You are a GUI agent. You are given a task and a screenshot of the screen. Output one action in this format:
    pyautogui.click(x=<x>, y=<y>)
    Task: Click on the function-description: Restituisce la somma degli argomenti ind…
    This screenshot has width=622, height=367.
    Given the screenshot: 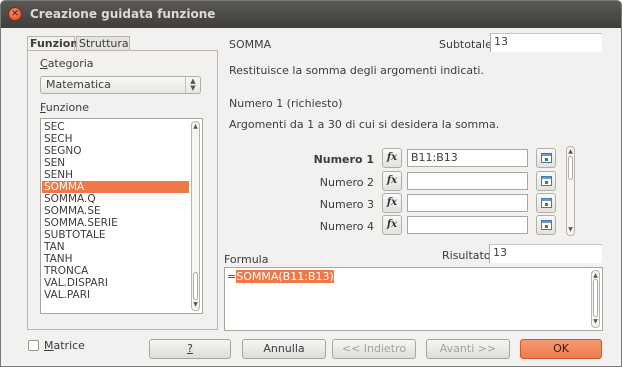 What is the action you would take?
    pyautogui.click(x=356, y=70)
    